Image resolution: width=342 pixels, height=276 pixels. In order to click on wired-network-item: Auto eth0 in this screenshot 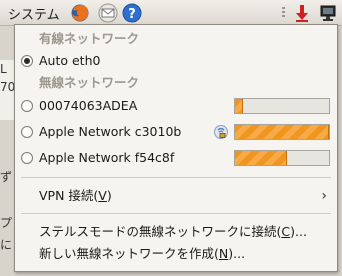, I will do `click(176, 61)`.